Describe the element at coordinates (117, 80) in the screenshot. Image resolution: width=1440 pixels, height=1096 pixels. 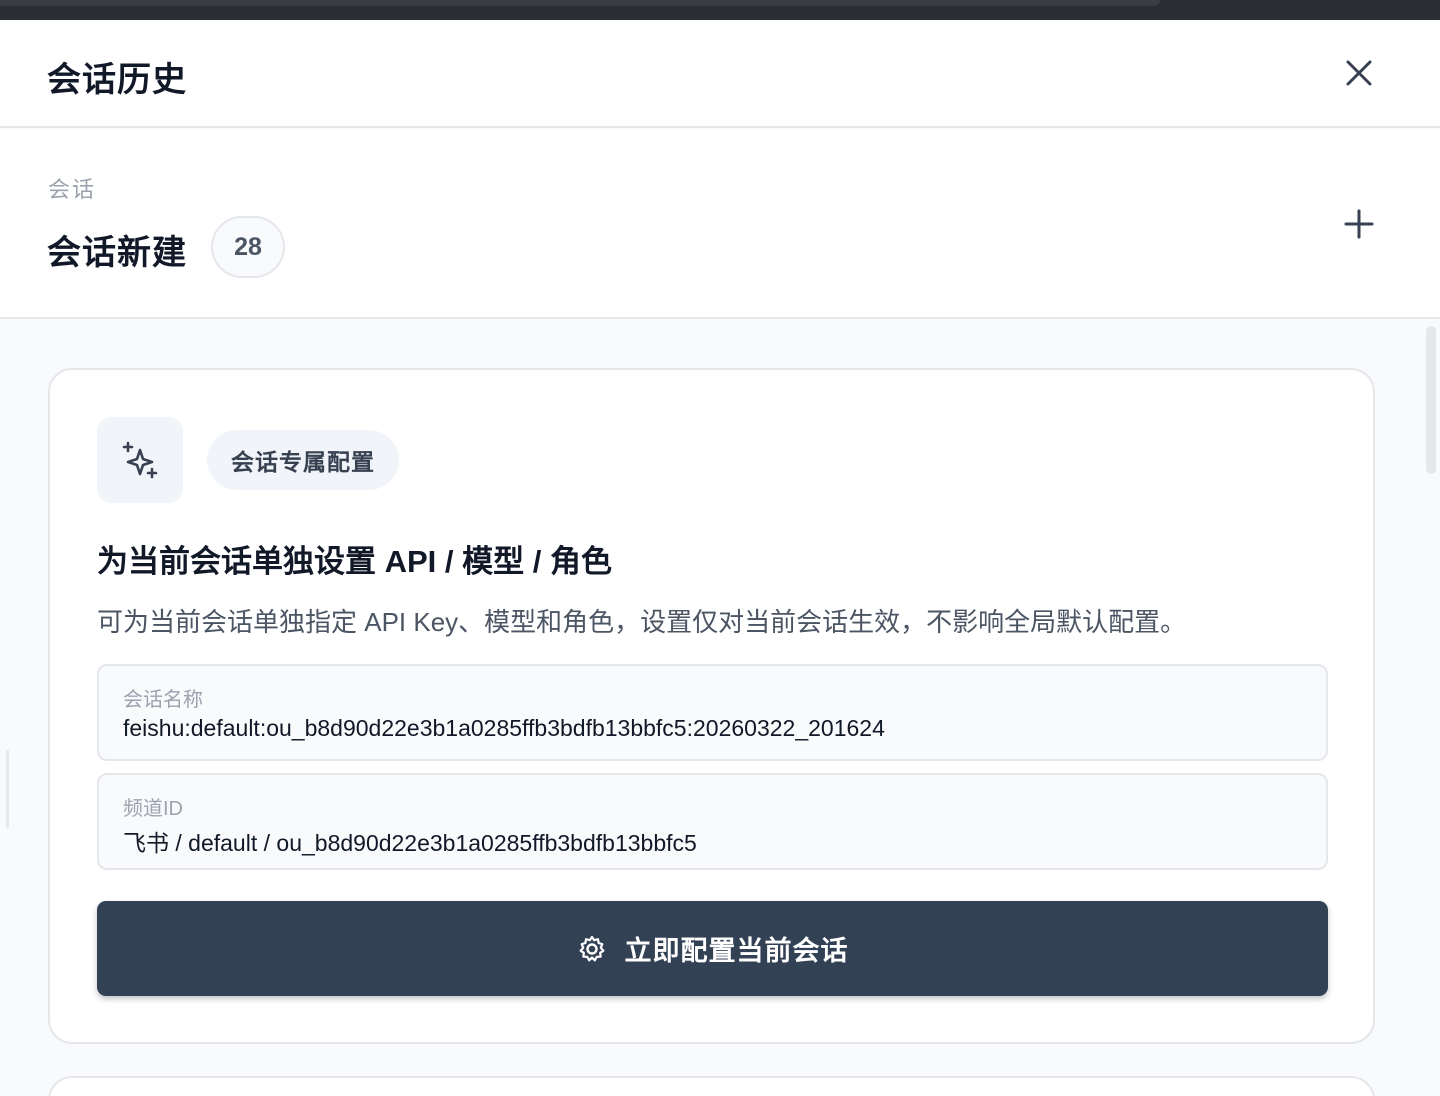
I see `panel-title: 会话历史` at that location.